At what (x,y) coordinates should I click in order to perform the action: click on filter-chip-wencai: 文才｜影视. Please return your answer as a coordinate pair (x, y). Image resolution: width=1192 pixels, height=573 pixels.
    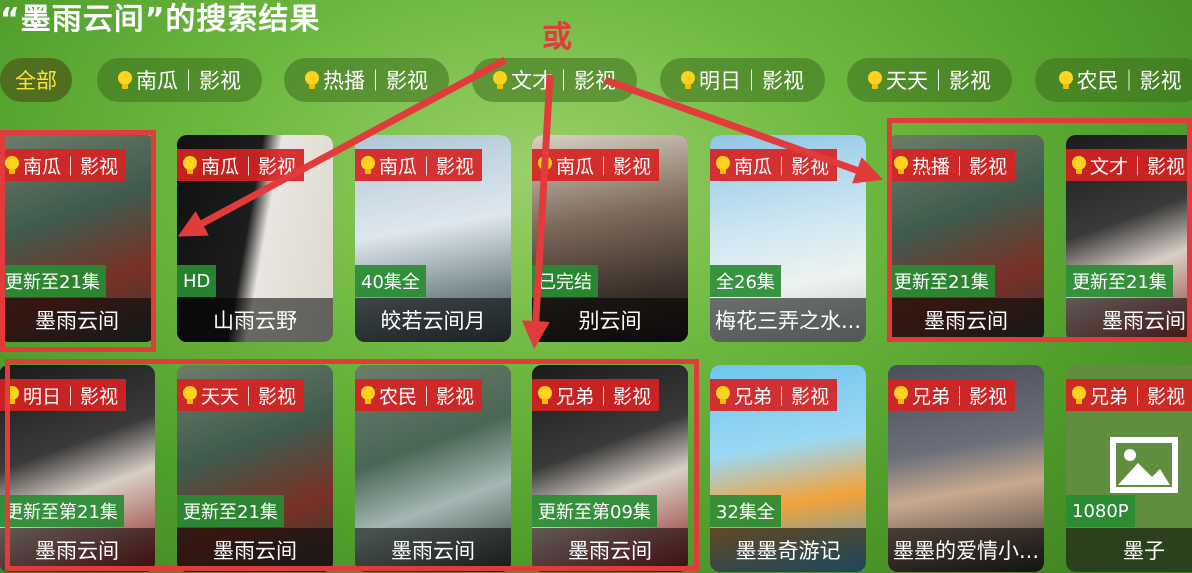
    Looking at the image, I should click on (554, 80).